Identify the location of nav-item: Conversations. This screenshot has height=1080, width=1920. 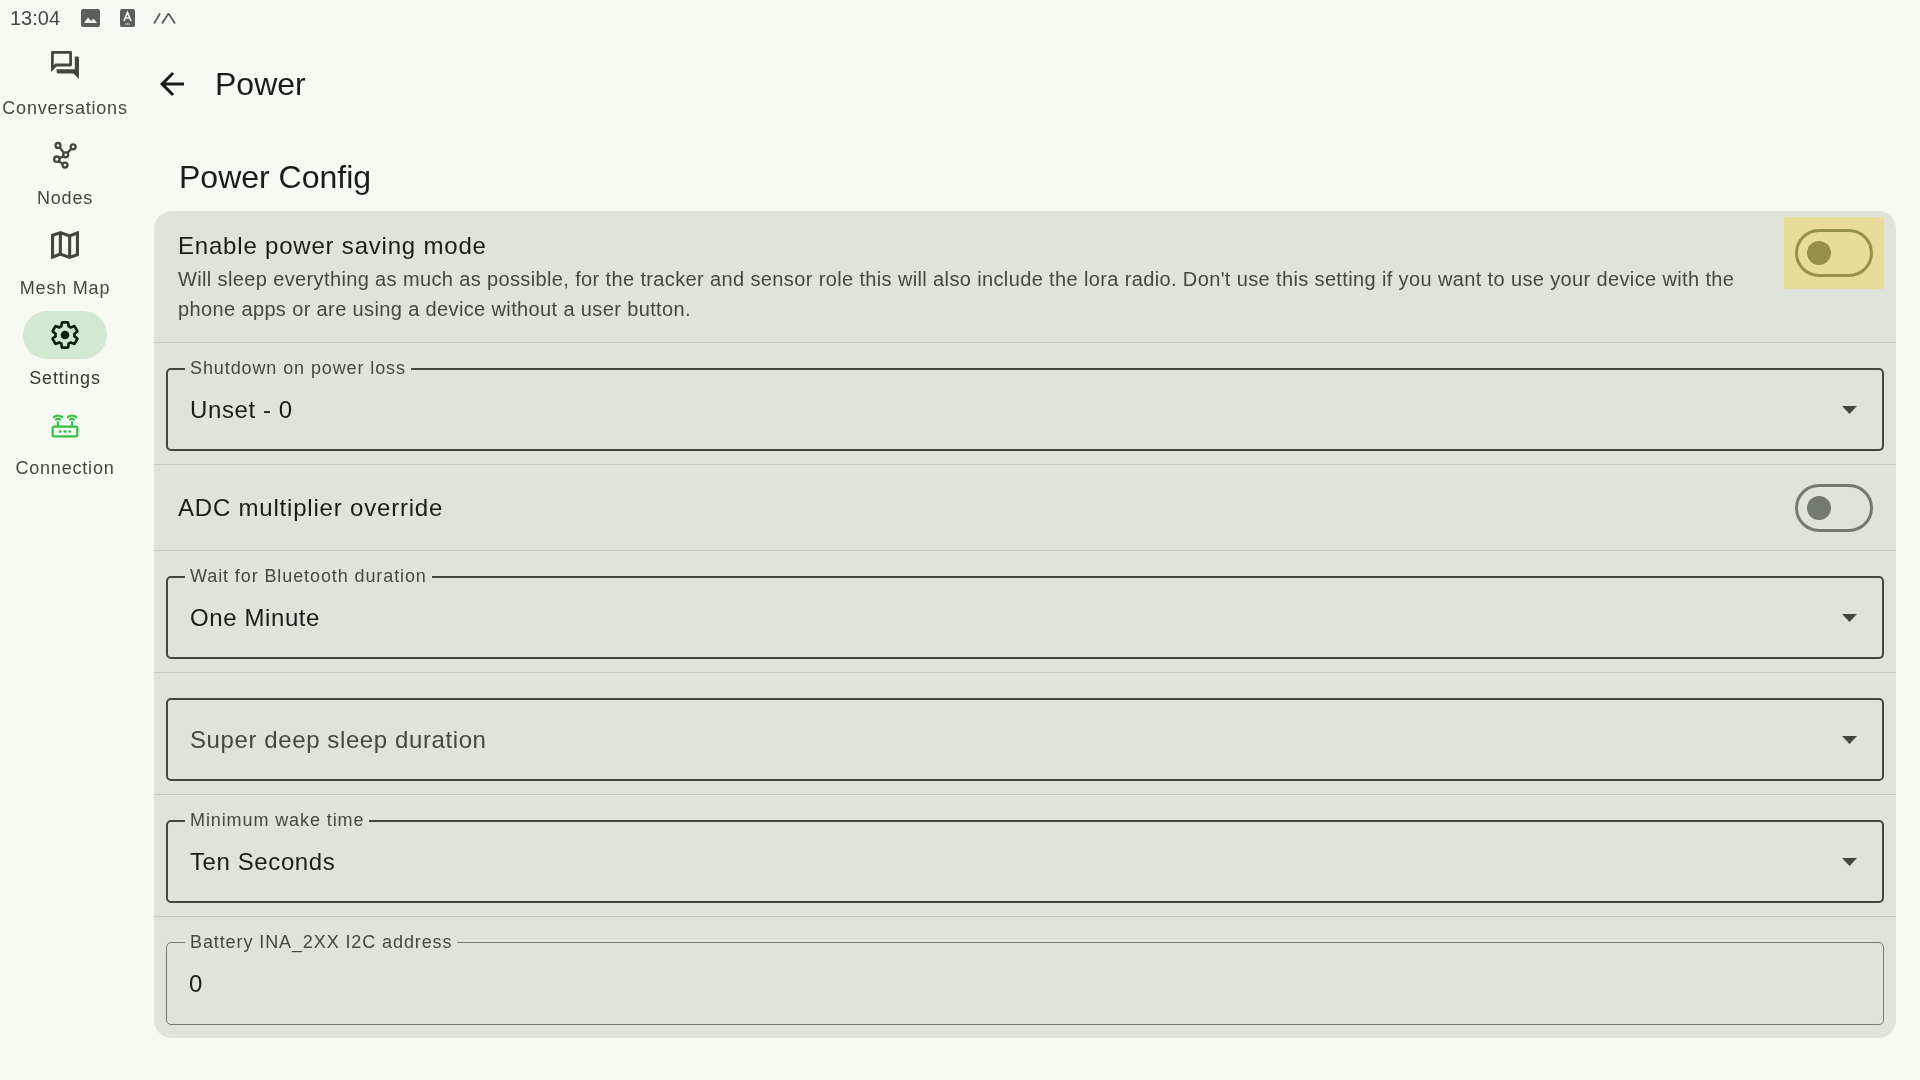
(65, 79).